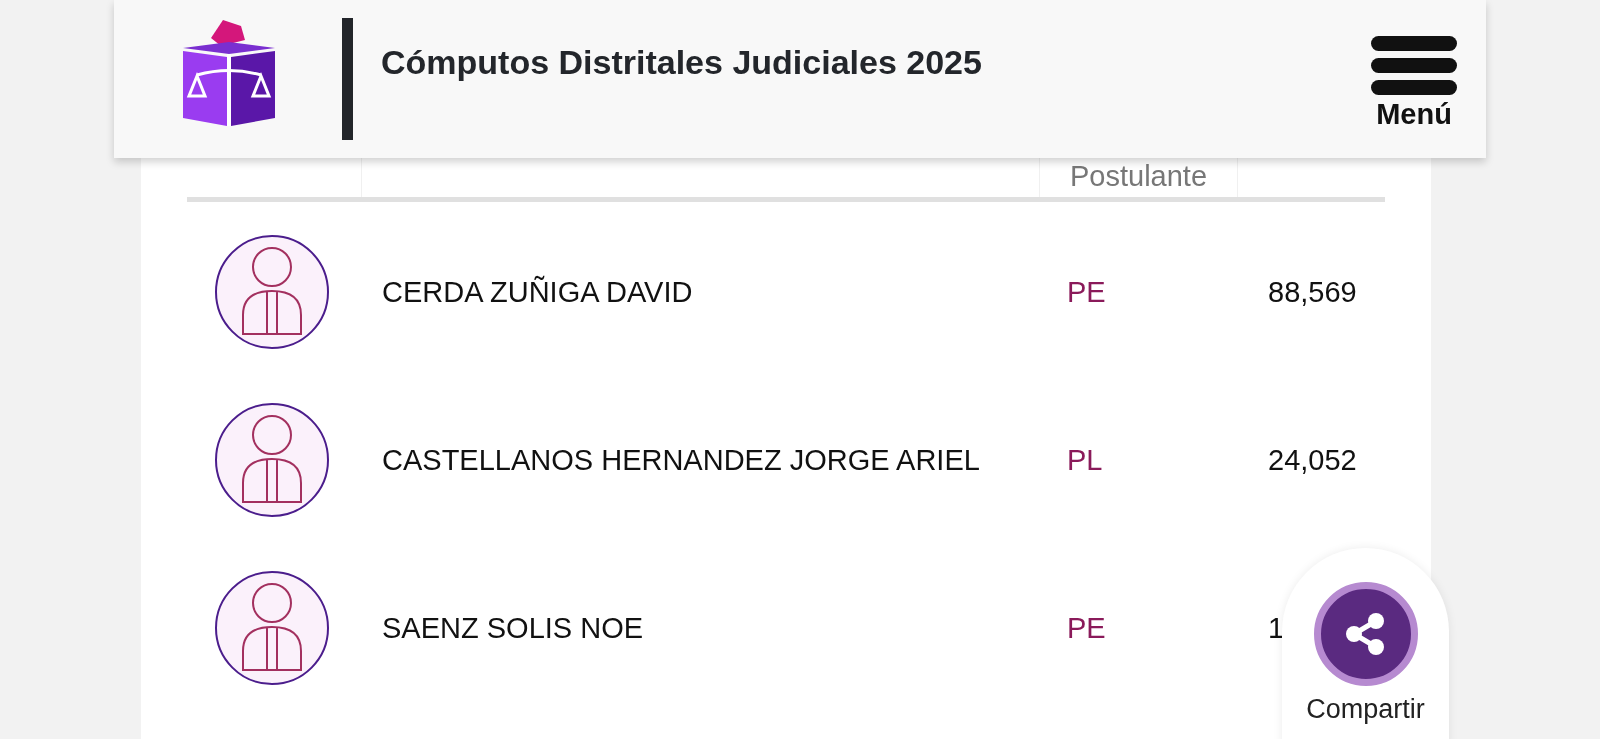 The image size is (1600, 739). Describe the element at coordinates (513, 628) in the screenshot. I see `candidate-name: SAENZ SOLIS NOE` at that location.